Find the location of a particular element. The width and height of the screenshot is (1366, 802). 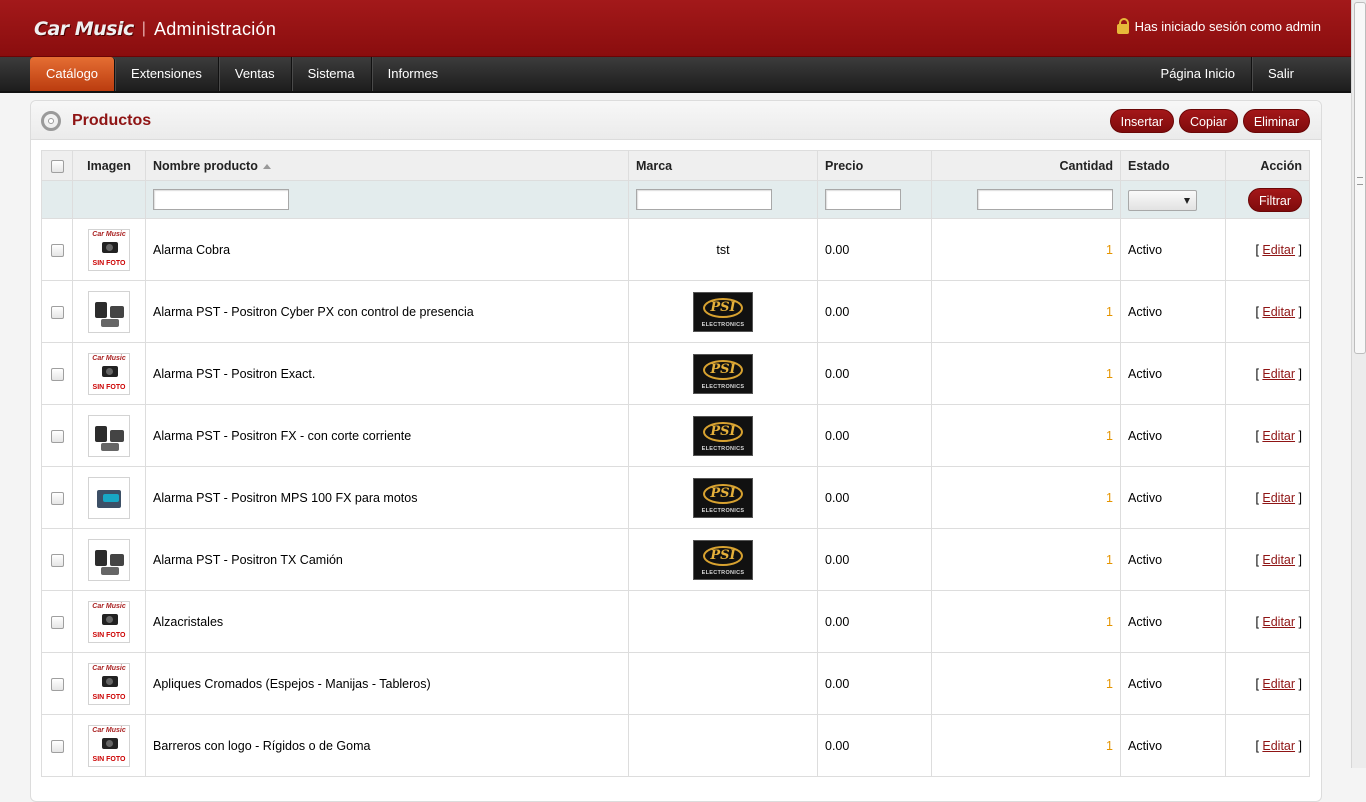

menu-informes: Informes is located at coordinates (413, 74).